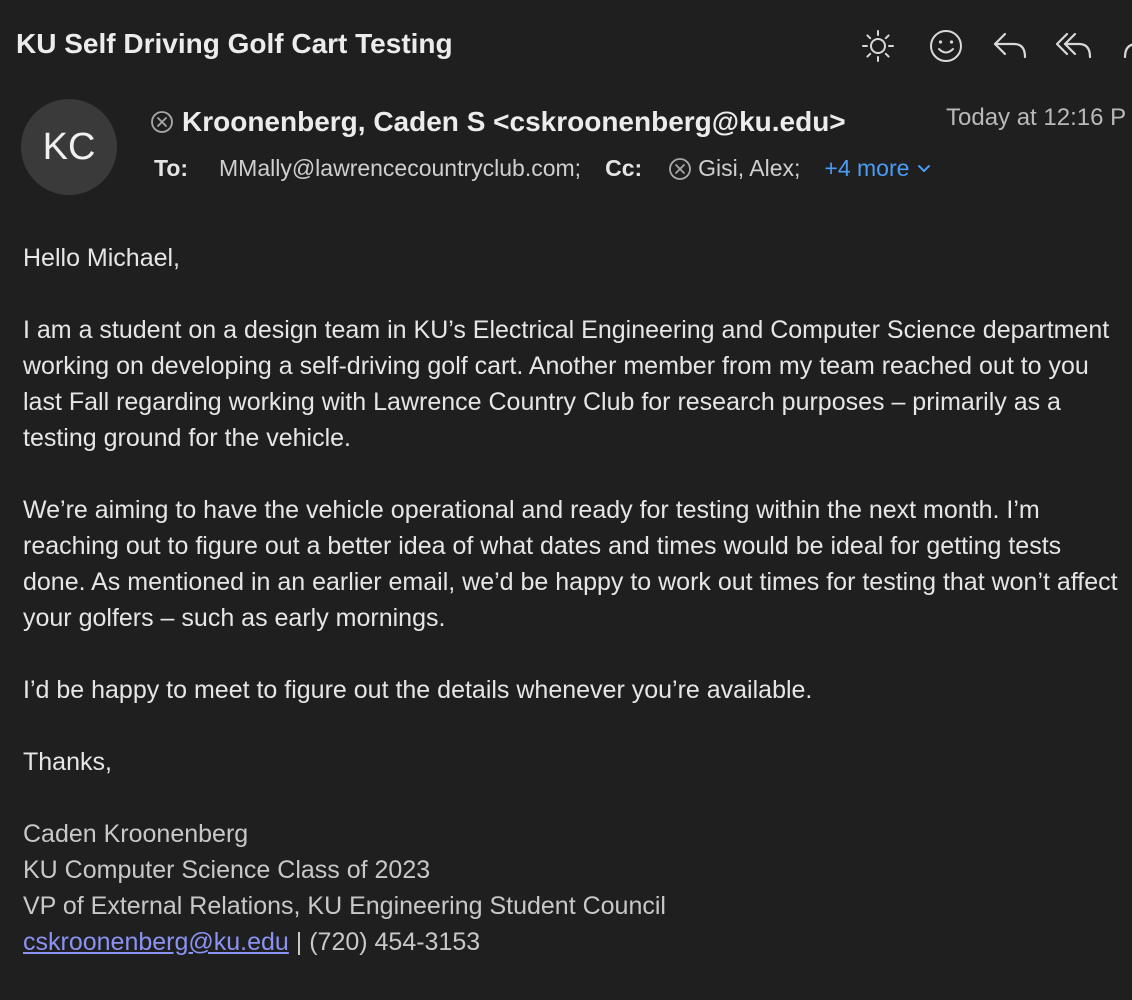  Describe the element at coordinates (102, 258) in the screenshot. I see `greeting: Hello Michael,` at that location.